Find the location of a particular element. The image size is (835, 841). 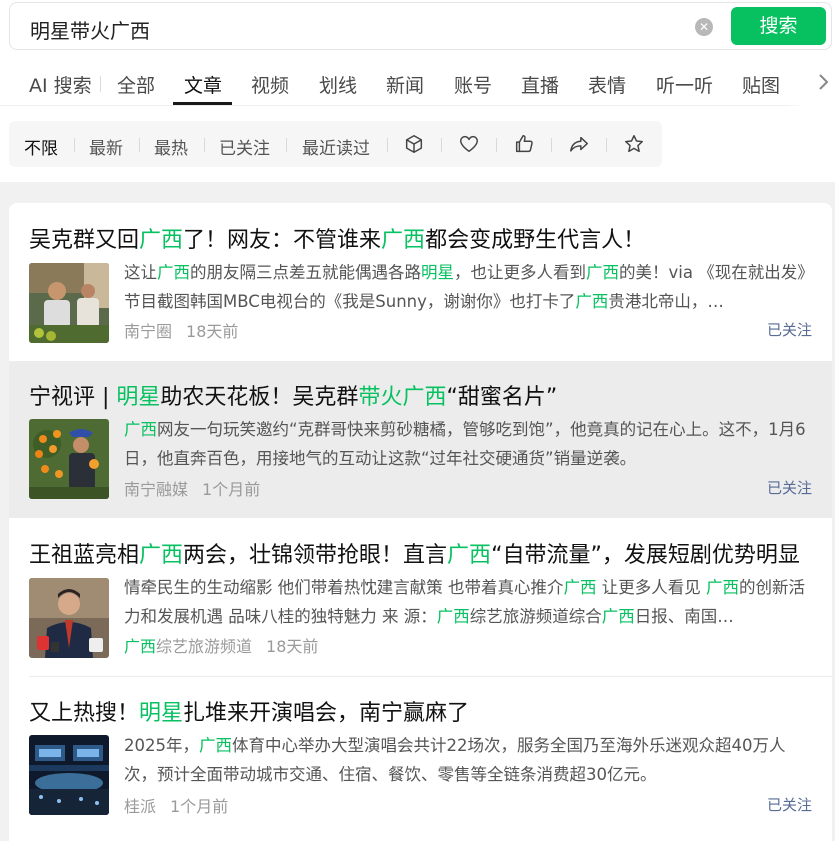

clear-search-button: ✕ is located at coordinates (704, 27).